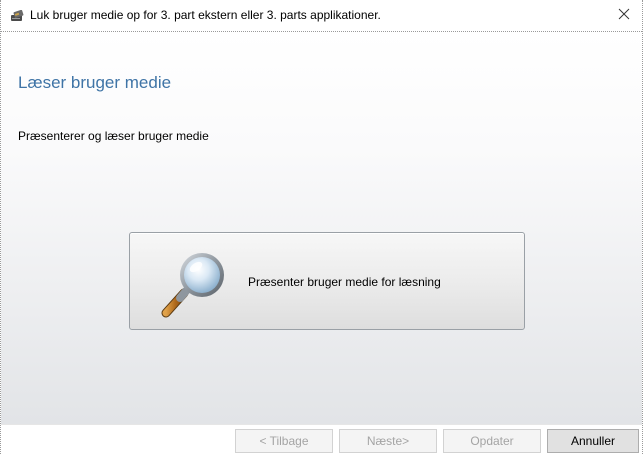  Describe the element at coordinates (492, 441) in the screenshot. I see `update-button: Opdater` at that location.